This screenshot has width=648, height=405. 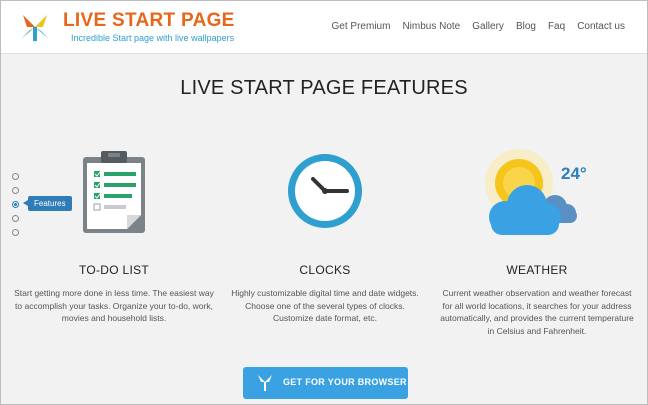 I want to click on nav-faq: Faq, so click(x=556, y=26).